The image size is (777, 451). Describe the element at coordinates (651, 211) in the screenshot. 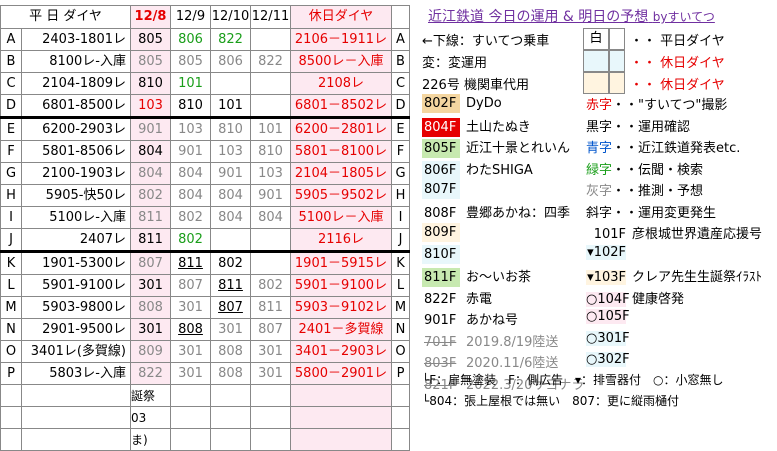

I see `legend-key: 斜字・・運用変更発生` at that location.